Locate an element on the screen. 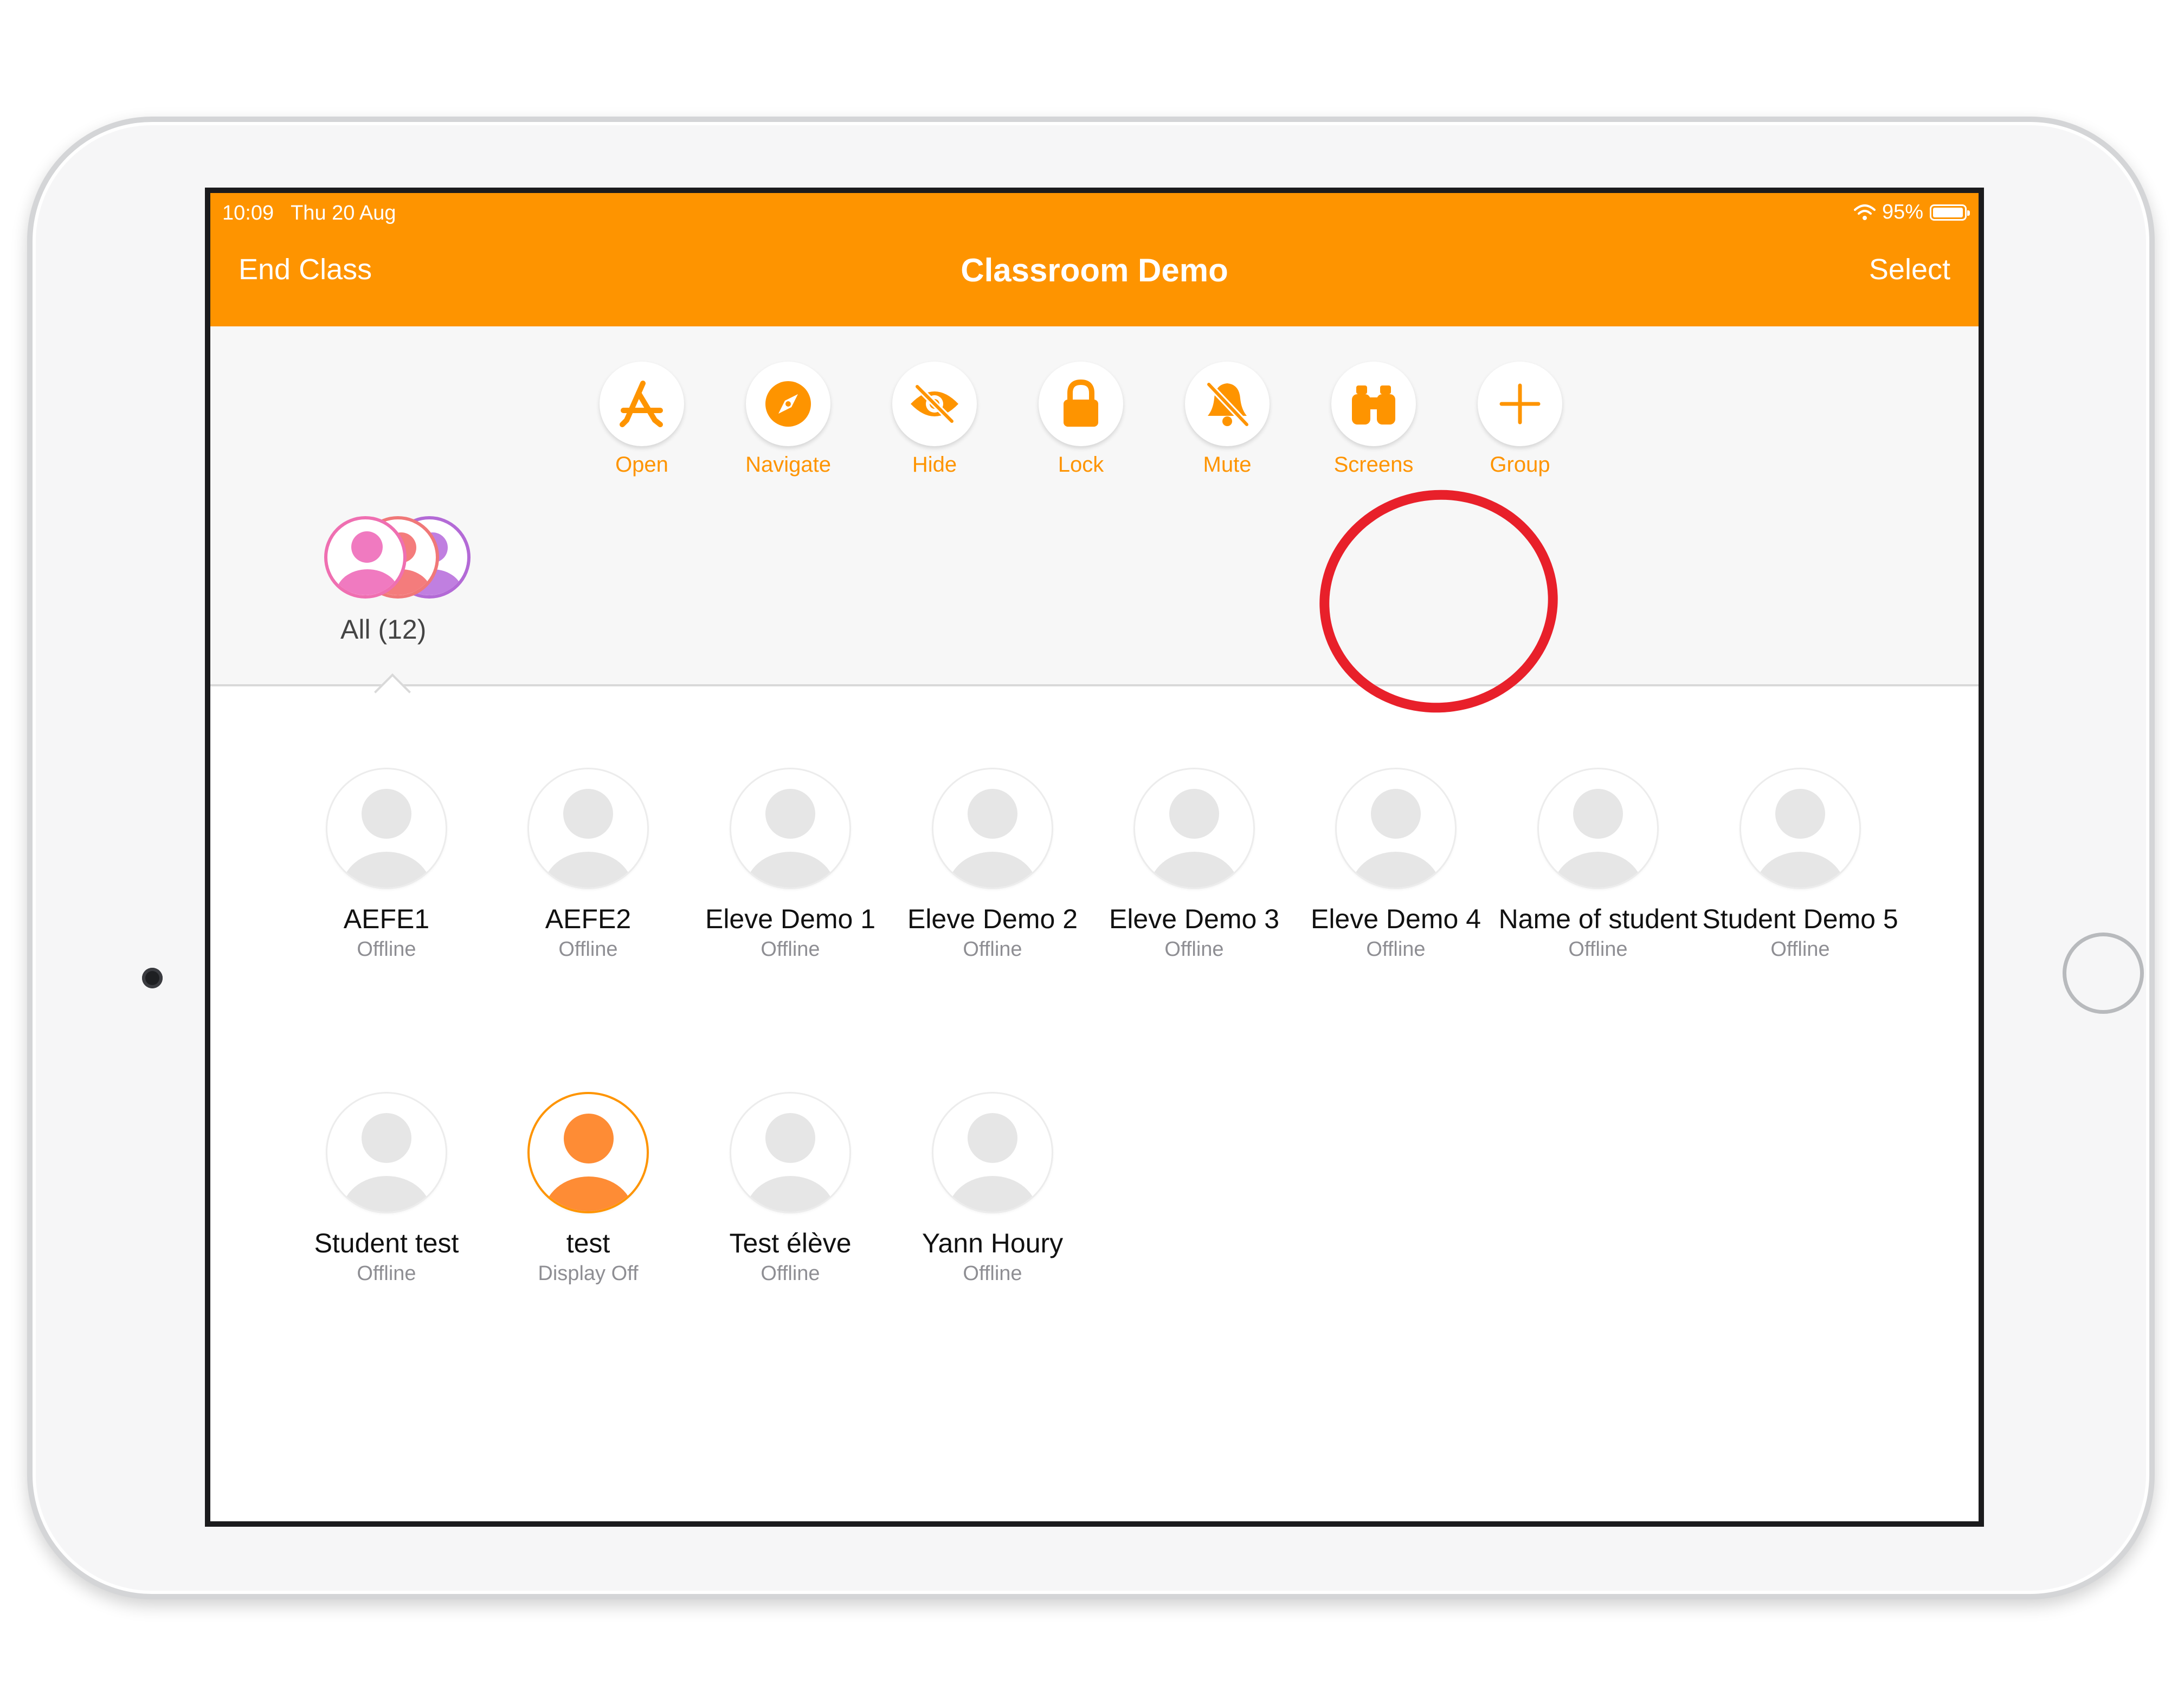 This screenshot has width=2184, height=1691. select-button: Select is located at coordinates (1909, 270).